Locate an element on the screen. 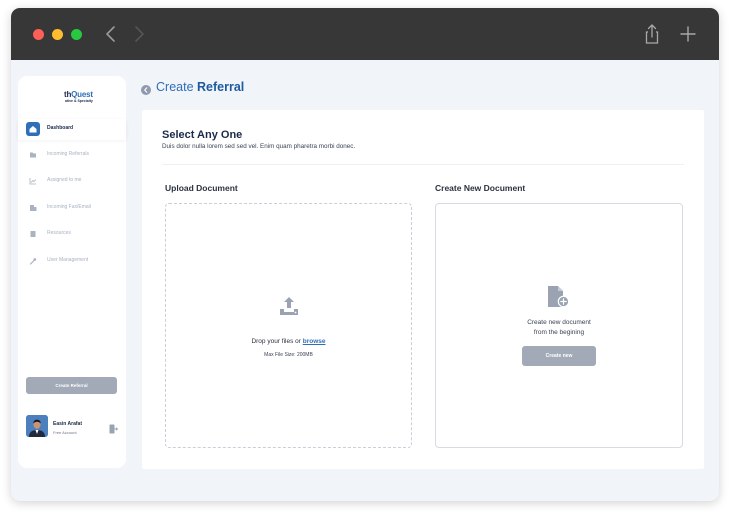  sidebar-item-incoming-referrals: Incoming Referrals is located at coordinates (74, 155).